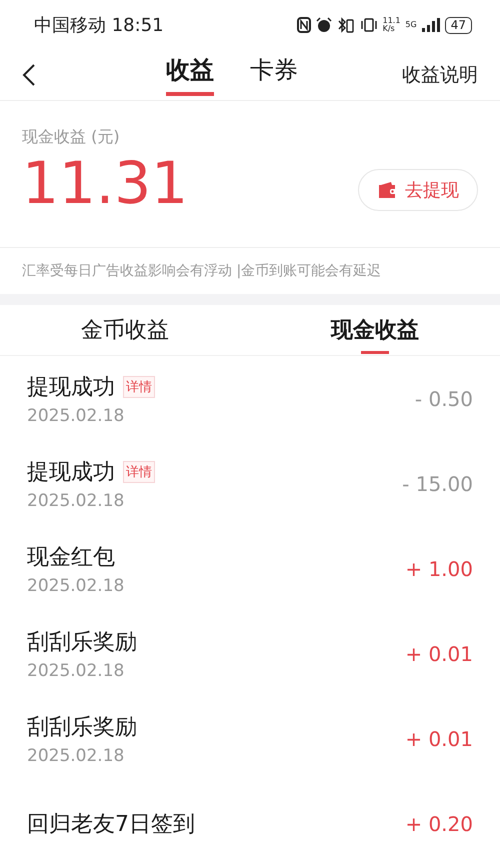 This screenshot has width=500, height=866. What do you see at coordinates (71, 137) in the screenshot?
I see `balance-label: 现金收益 (元)` at bounding box center [71, 137].